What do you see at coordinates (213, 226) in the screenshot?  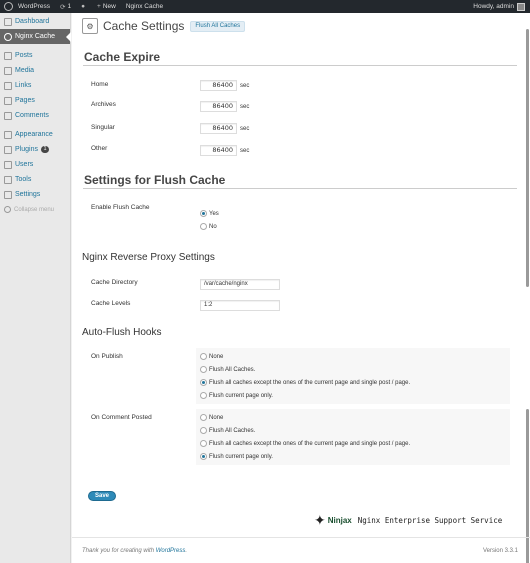 I see `option-label: No` at bounding box center [213, 226].